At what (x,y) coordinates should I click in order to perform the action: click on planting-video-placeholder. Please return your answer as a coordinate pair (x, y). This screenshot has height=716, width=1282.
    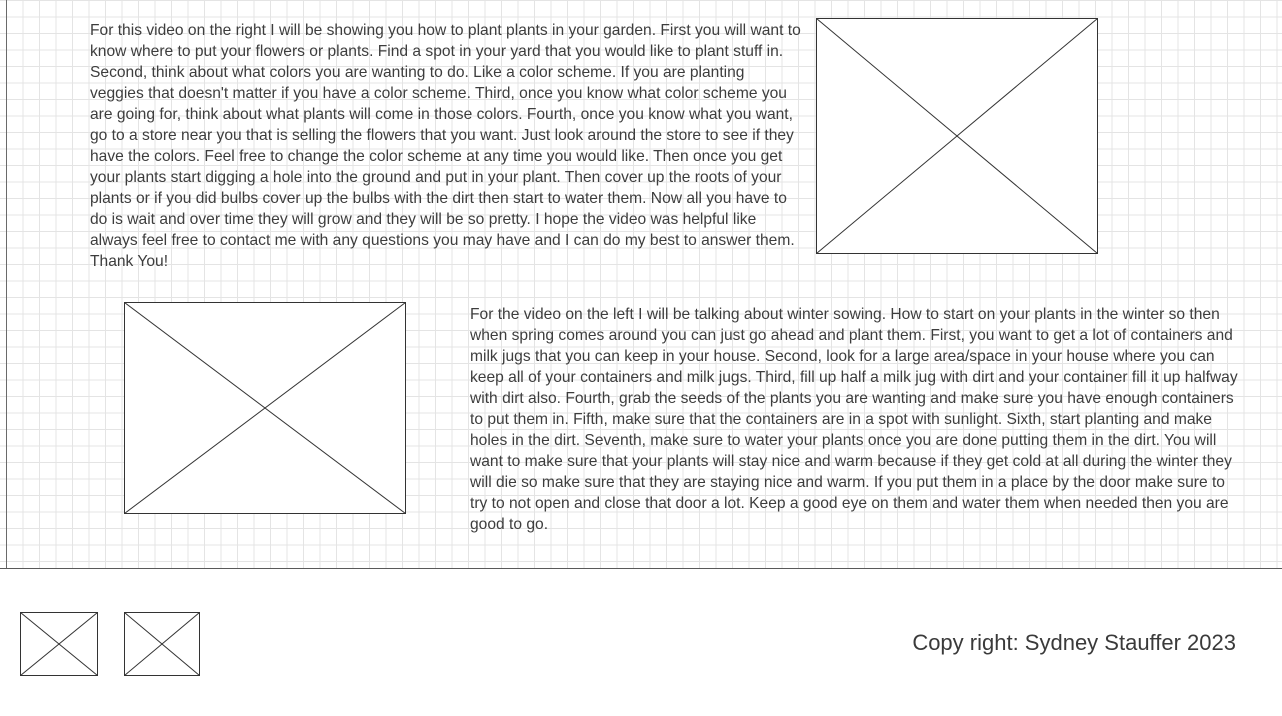
    Looking at the image, I should click on (957, 136).